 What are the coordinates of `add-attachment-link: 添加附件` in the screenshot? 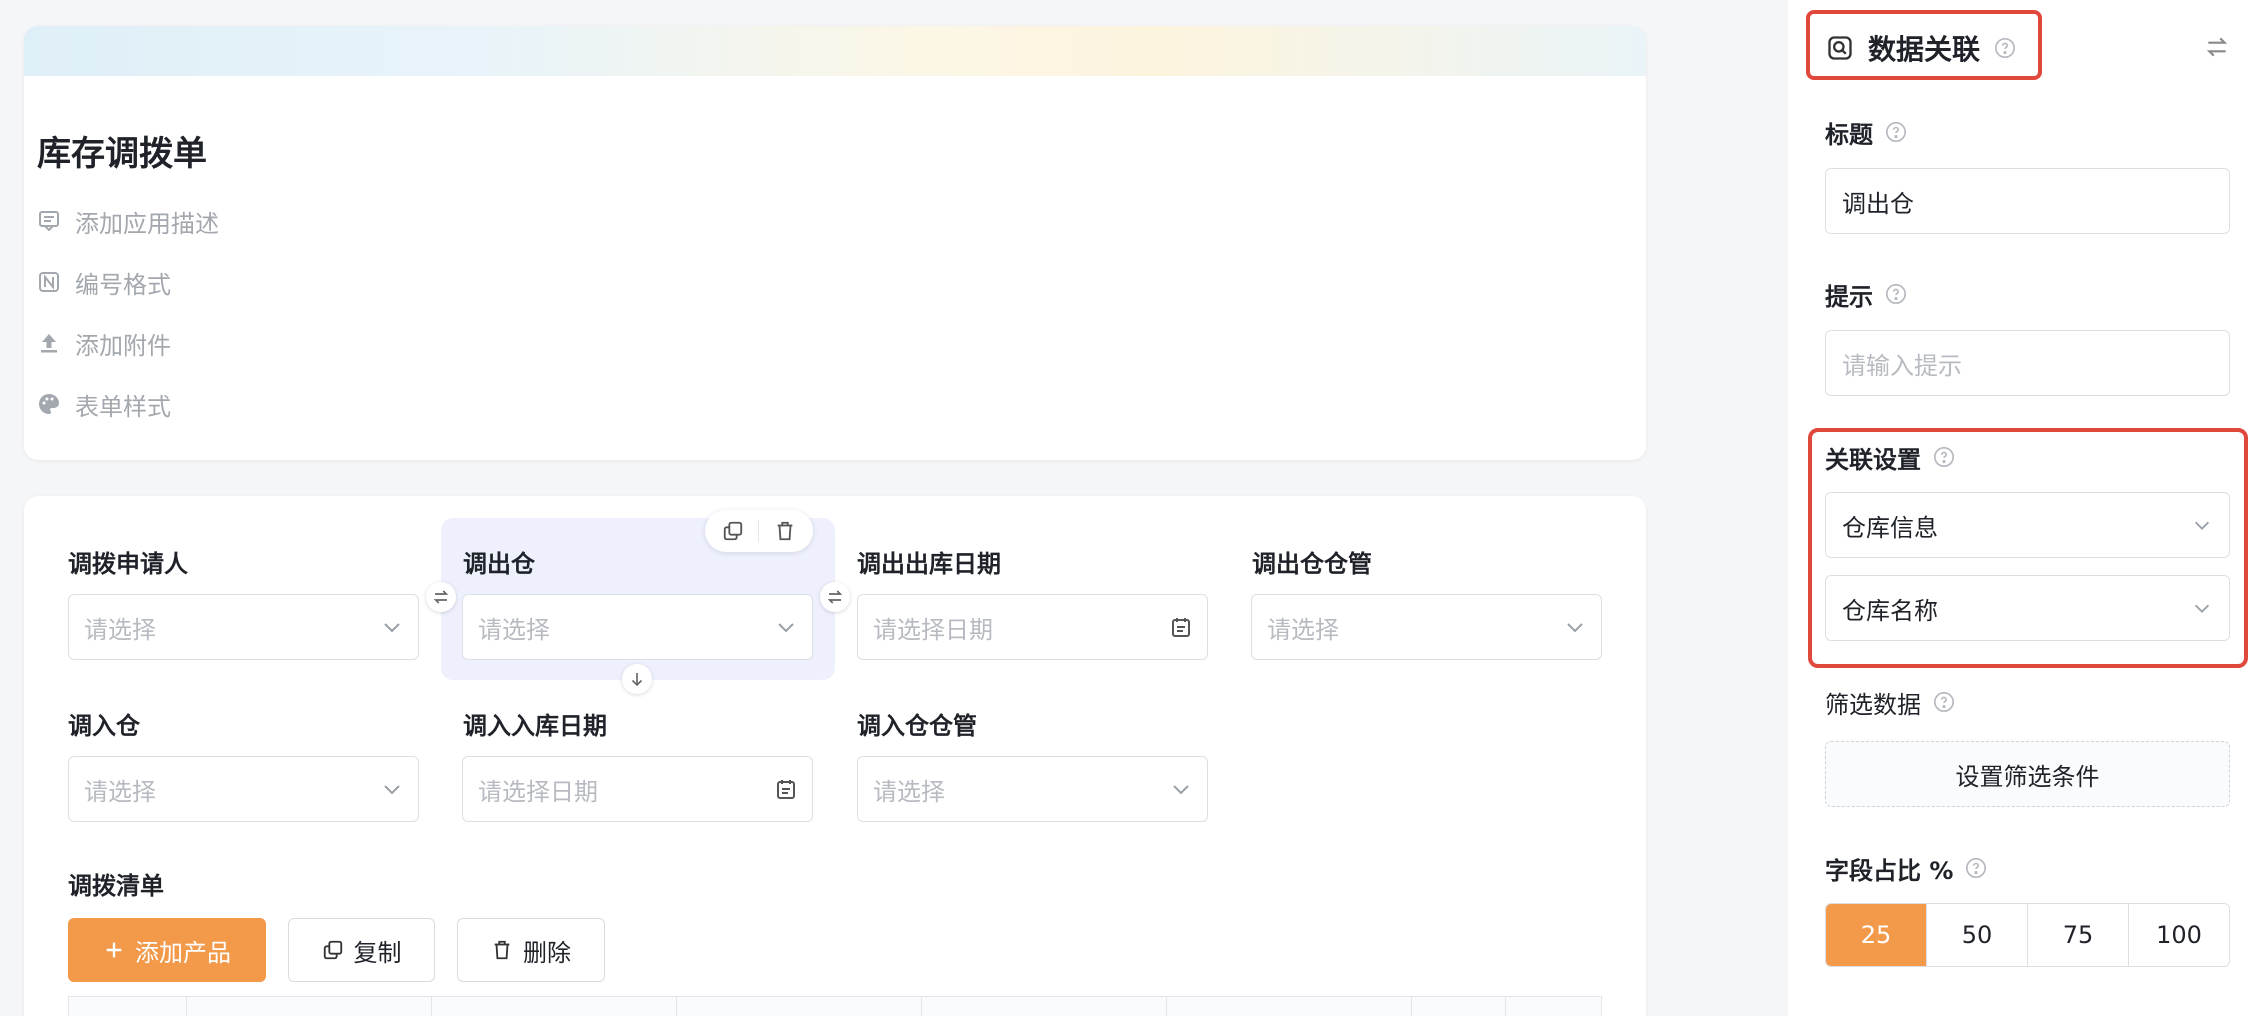 It's located at (104, 343).